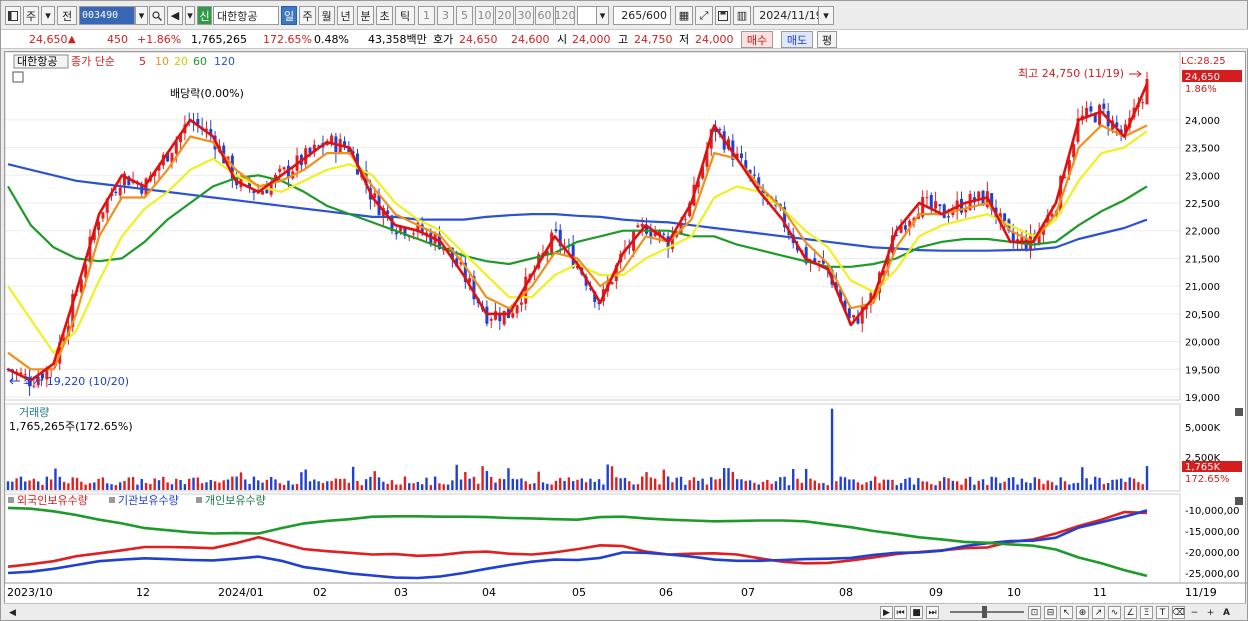  Describe the element at coordinates (565, 15) in the screenshot. I see `minute-120-button: 120` at that location.